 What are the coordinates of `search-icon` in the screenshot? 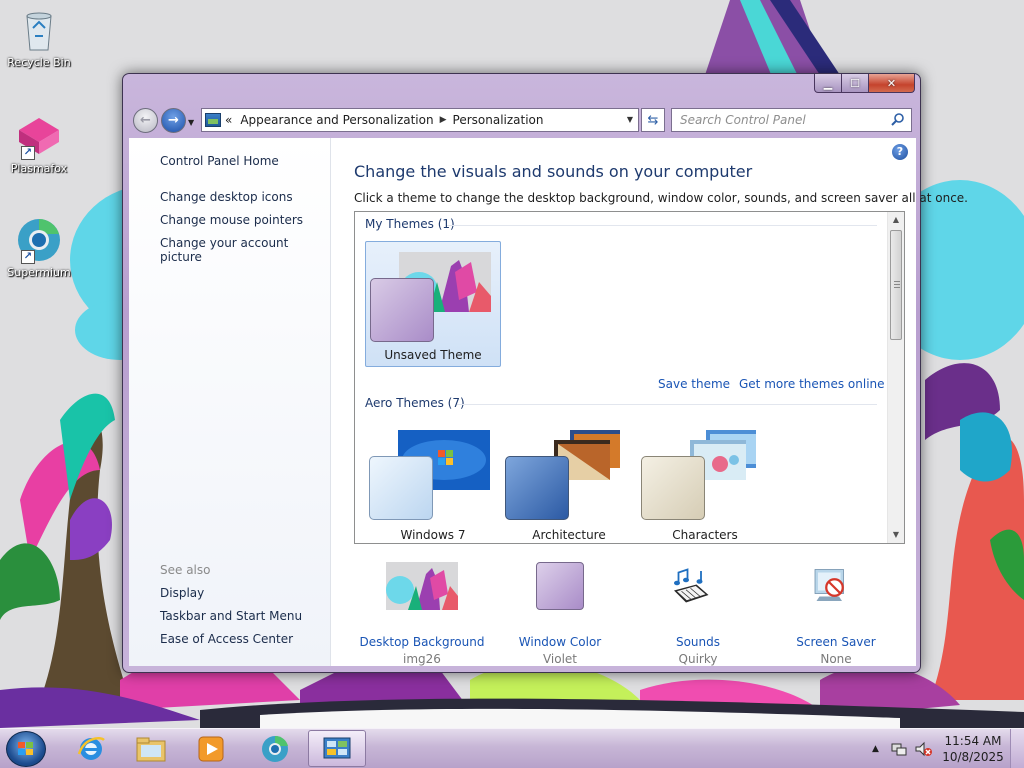 It's located at (898, 119).